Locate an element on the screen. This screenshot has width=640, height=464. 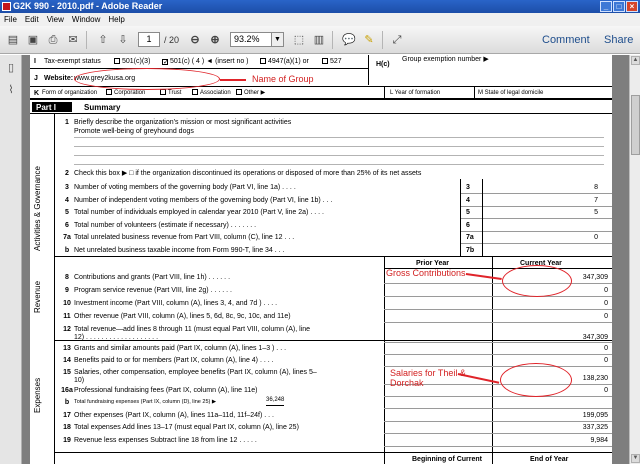
form-org-other: Other ▶ is located at coordinates (250, 93).